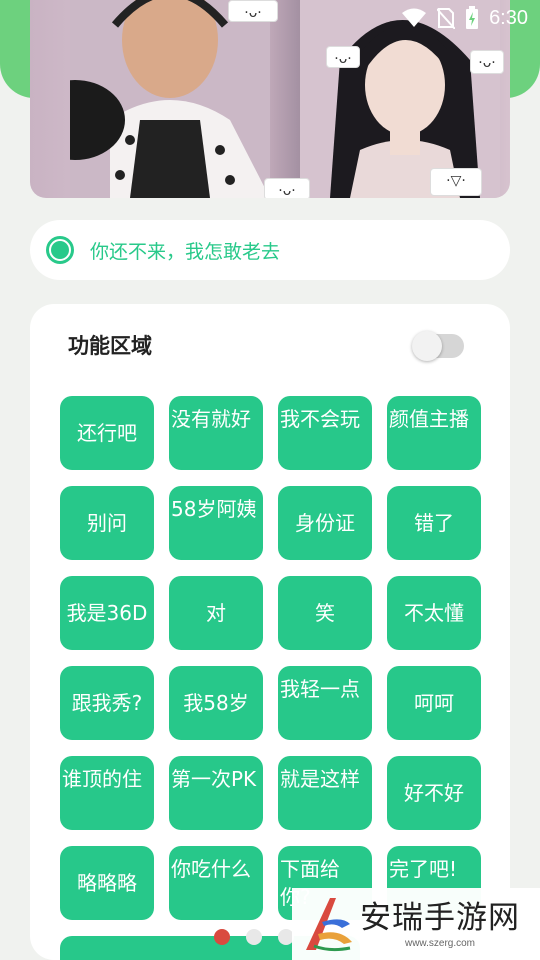 The image size is (540, 960). I want to click on wifi-icon, so click(414, 17).